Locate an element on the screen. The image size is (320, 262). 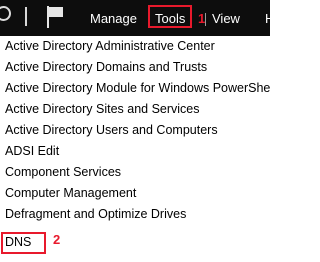
menu-bar: Manage Tools 1 View H is located at coordinates (135, 18).